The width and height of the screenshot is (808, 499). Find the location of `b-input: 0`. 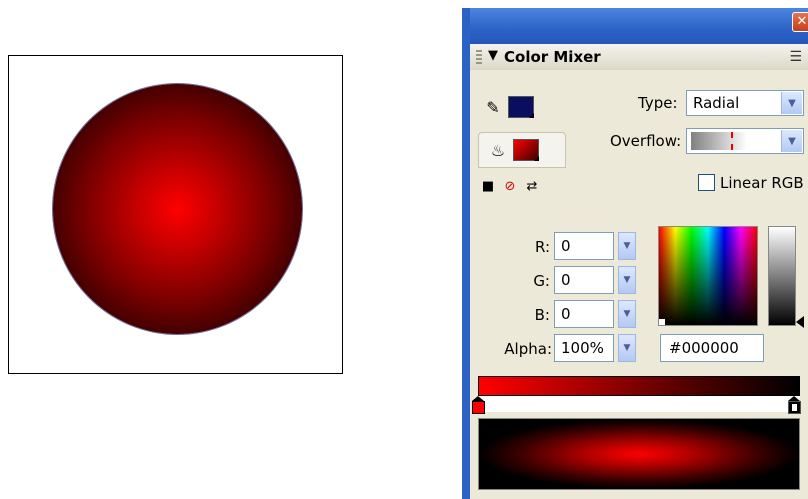

b-input: 0 is located at coordinates (584, 314).